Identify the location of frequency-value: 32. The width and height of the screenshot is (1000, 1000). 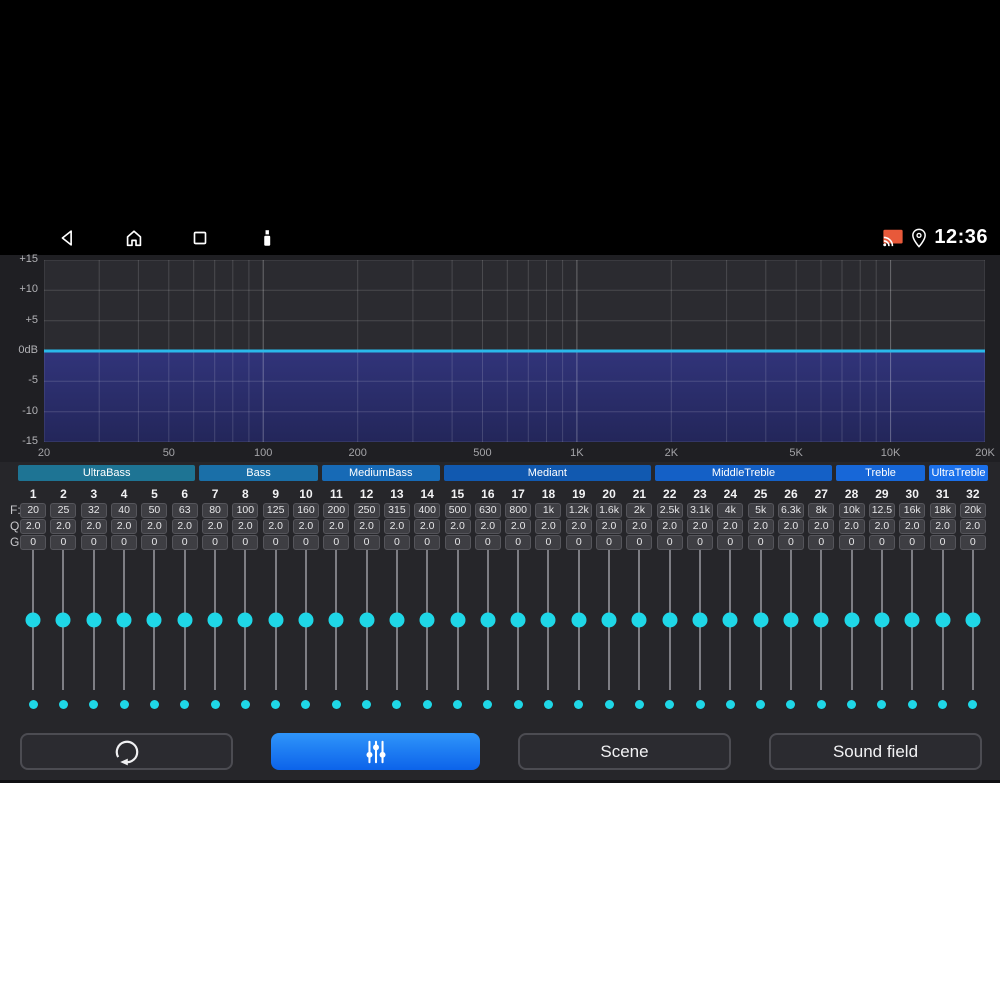
(93, 510).